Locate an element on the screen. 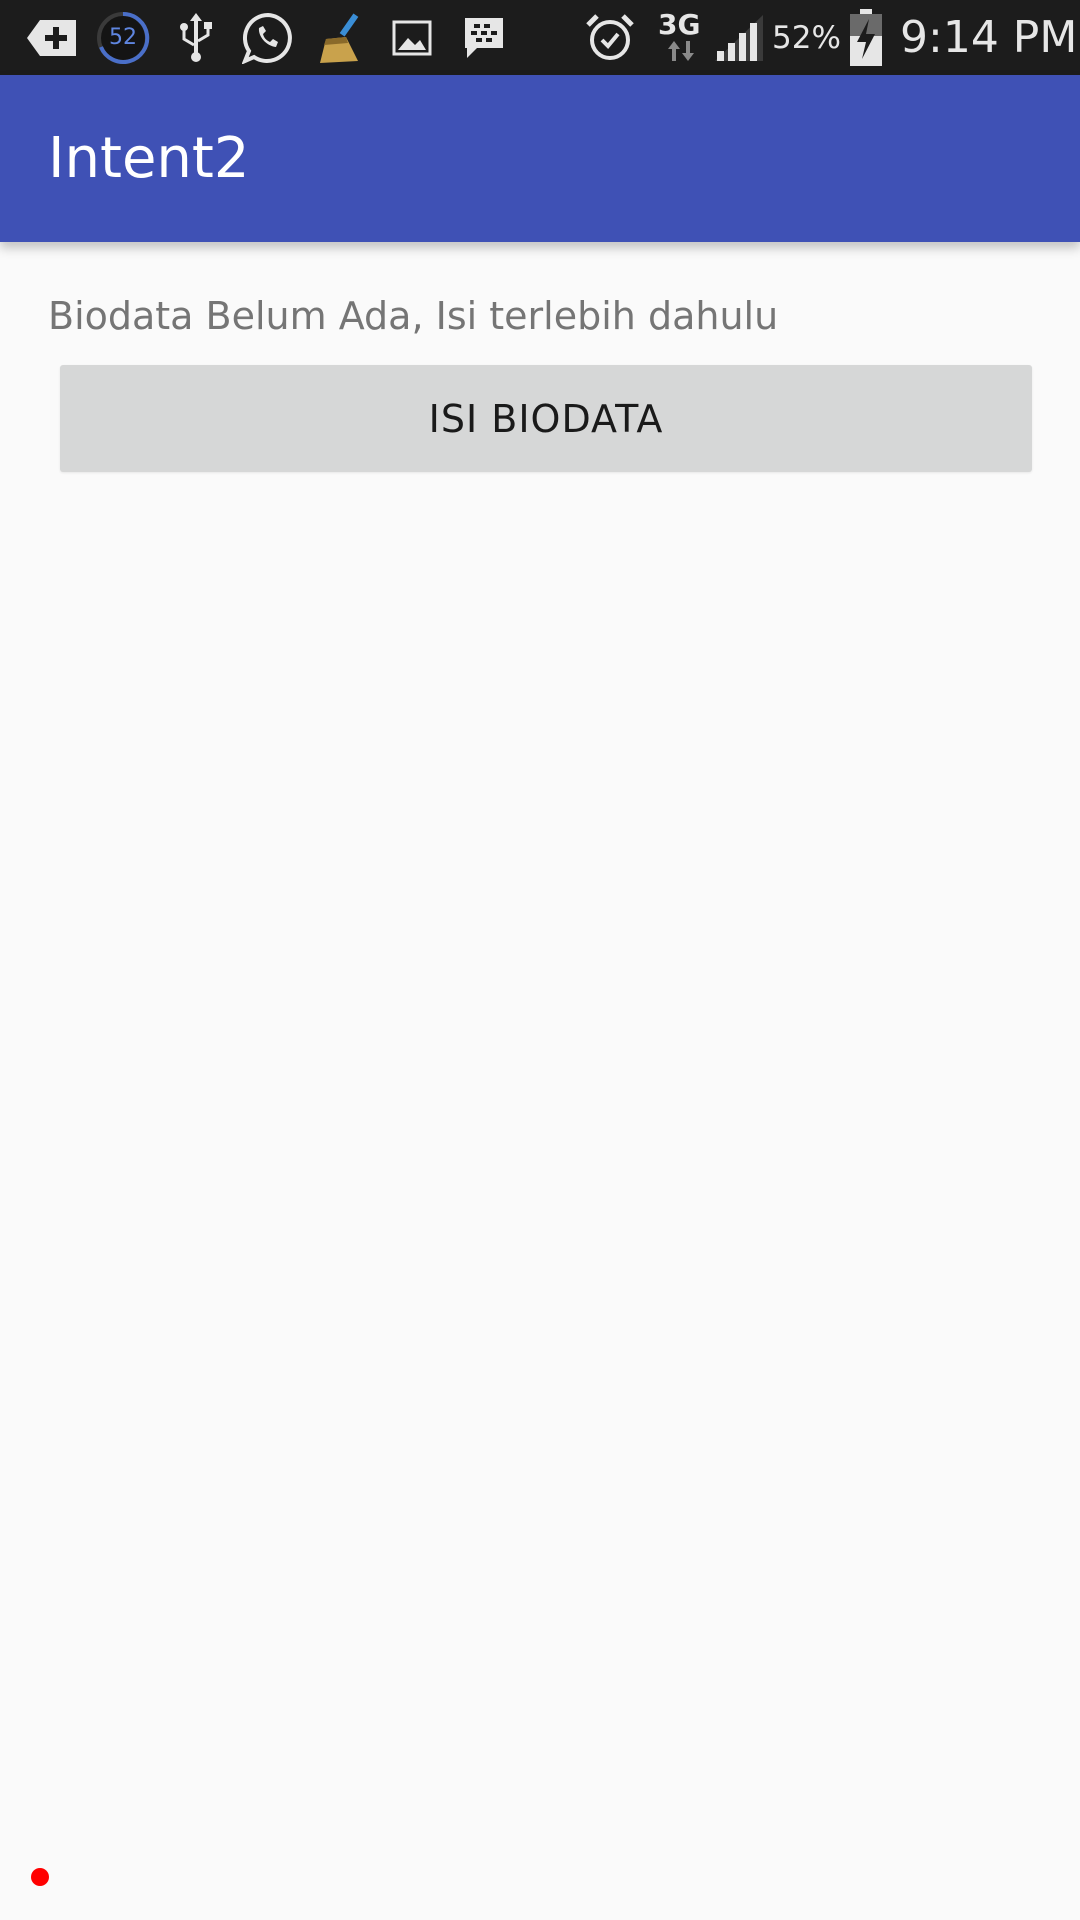 The height and width of the screenshot is (1920, 1080). battery-charging-icon is located at coordinates (866, 37).